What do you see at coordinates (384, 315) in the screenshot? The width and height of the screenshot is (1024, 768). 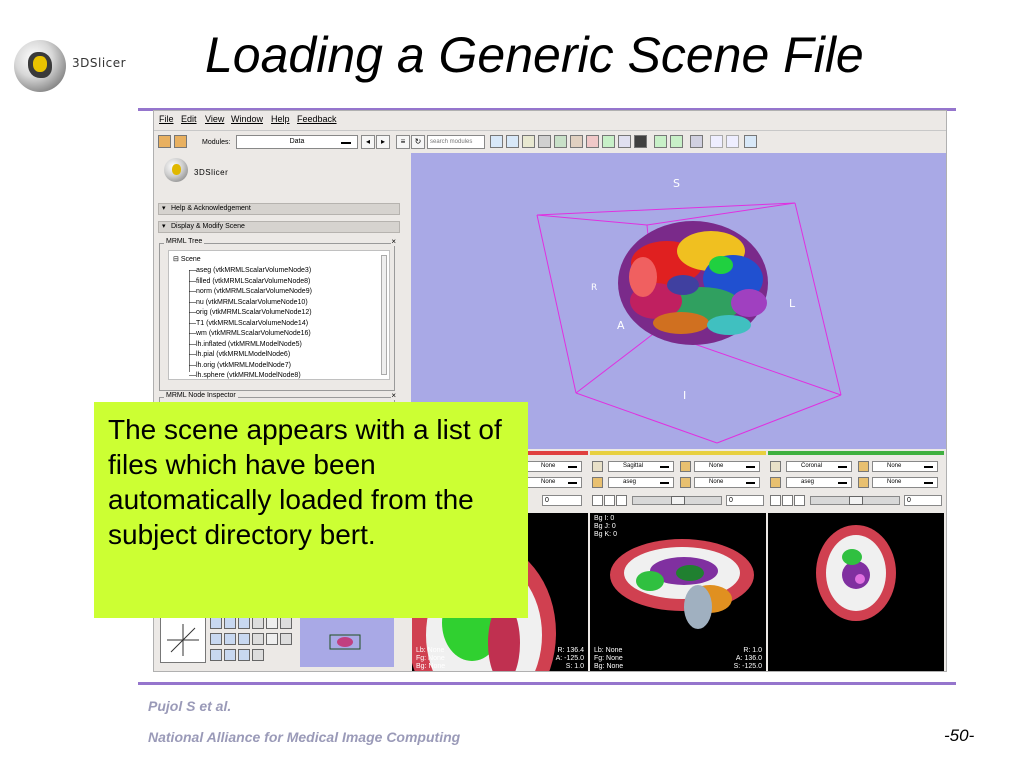 I see `tree-scrollbar` at bounding box center [384, 315].